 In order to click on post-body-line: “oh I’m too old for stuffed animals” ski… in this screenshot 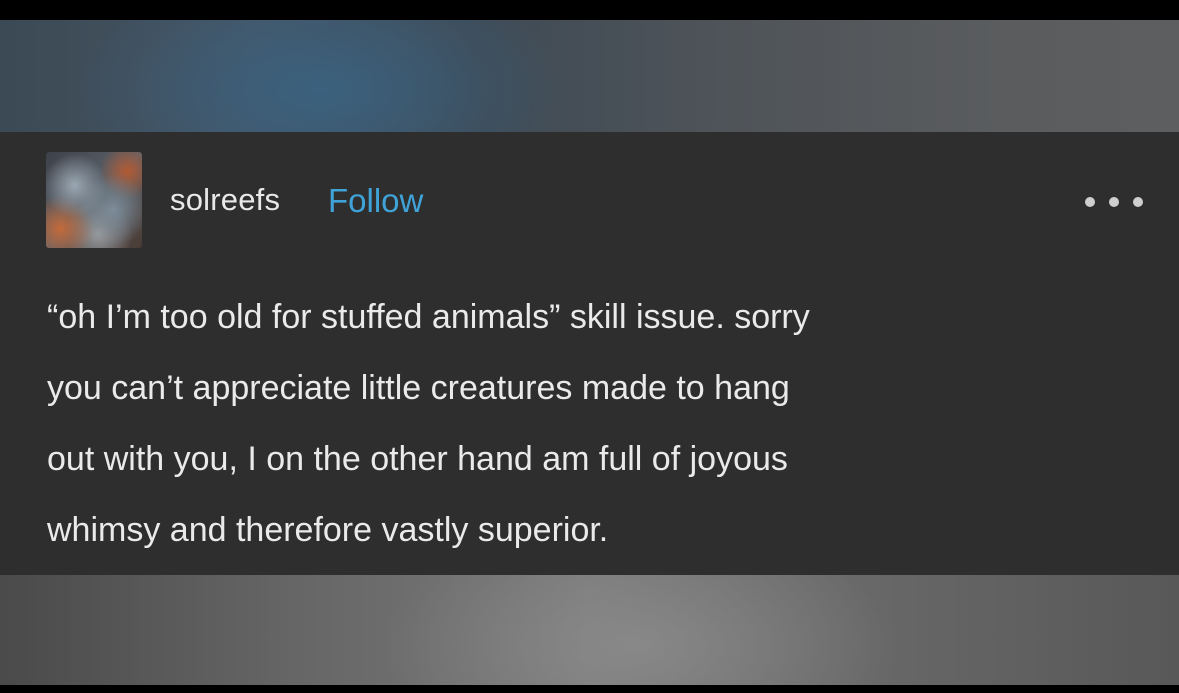, I will do `click(428, 317)`.